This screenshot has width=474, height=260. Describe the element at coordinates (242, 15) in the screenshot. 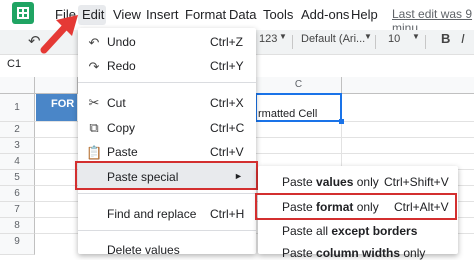

I see `menu-data: Data` at that location.